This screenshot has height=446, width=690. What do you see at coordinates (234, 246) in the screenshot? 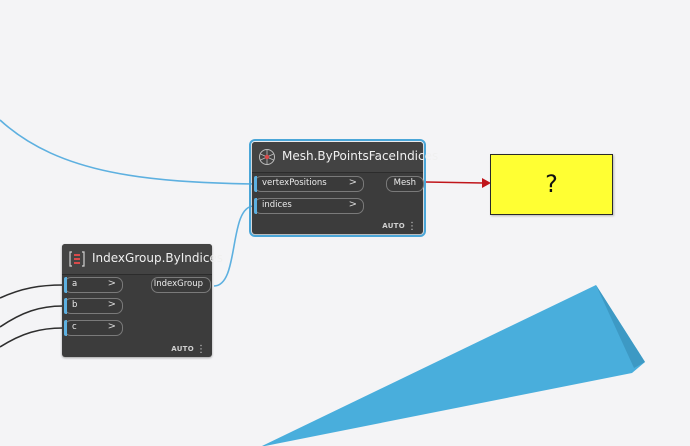
I see `wire-indexgroup-to-indices` at bounding box center [234, 246].